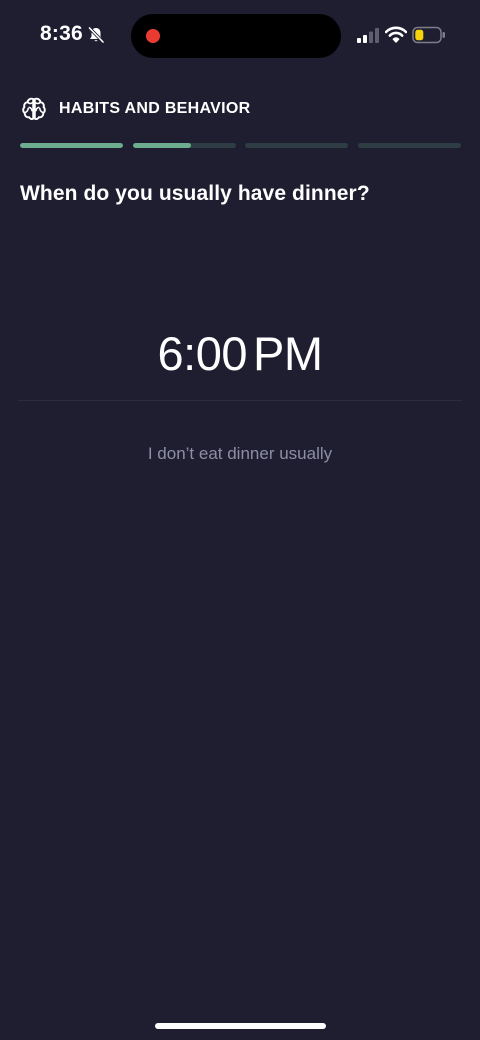 The height and width of the screenshot is (1040, 480). Describe the element at coordinates (155, 108) in the screenshot. I see `section-title: HABITS AND BEHAVIOR` at that location.